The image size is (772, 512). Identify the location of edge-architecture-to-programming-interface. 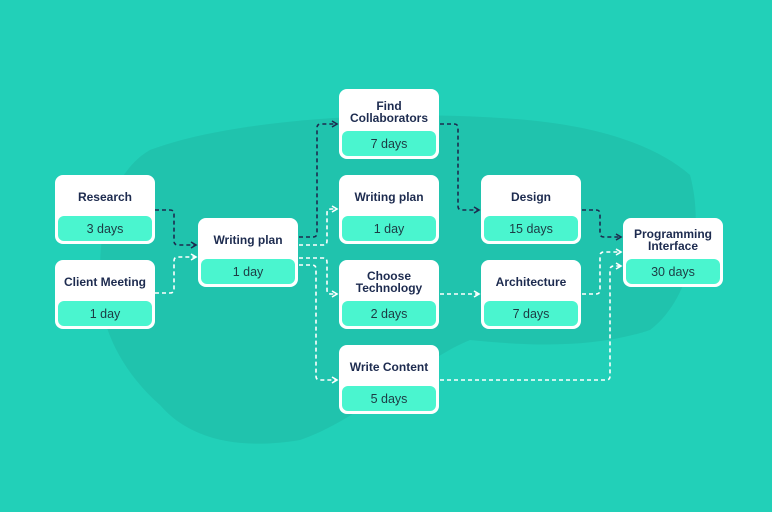
(602, 271).